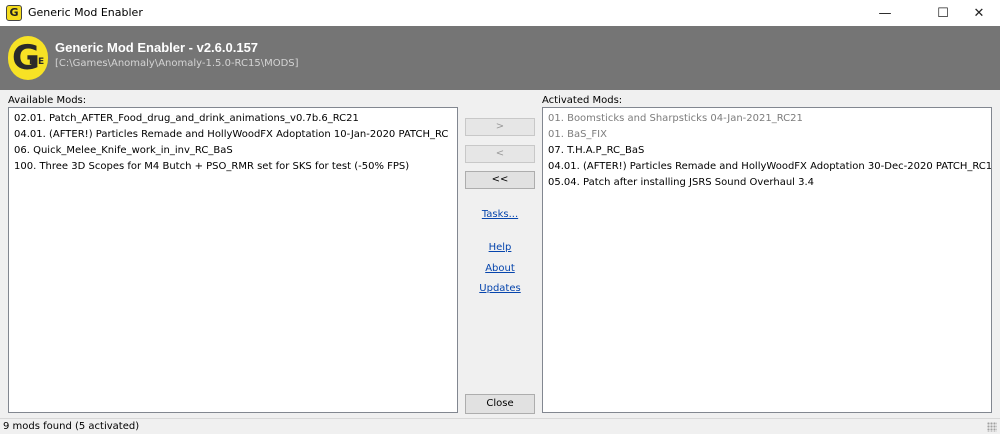 This screenshot has width=1000, height=434. What do you see at coordinates (500, 247) in the screenshot?
I see `help-link: Help` at bounding box center [500, 247].